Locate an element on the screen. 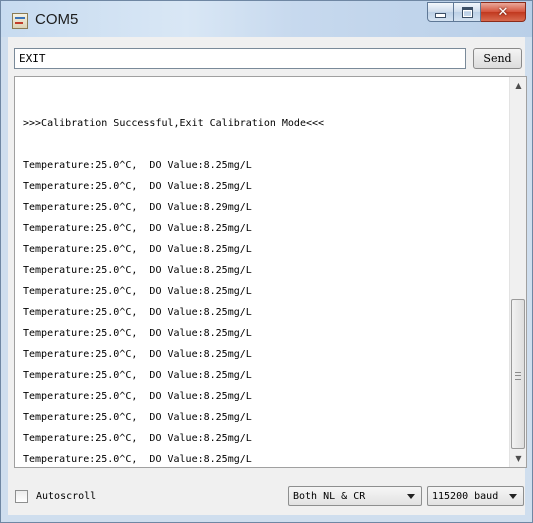  minimize-icon is located at coordinates (440, 15).